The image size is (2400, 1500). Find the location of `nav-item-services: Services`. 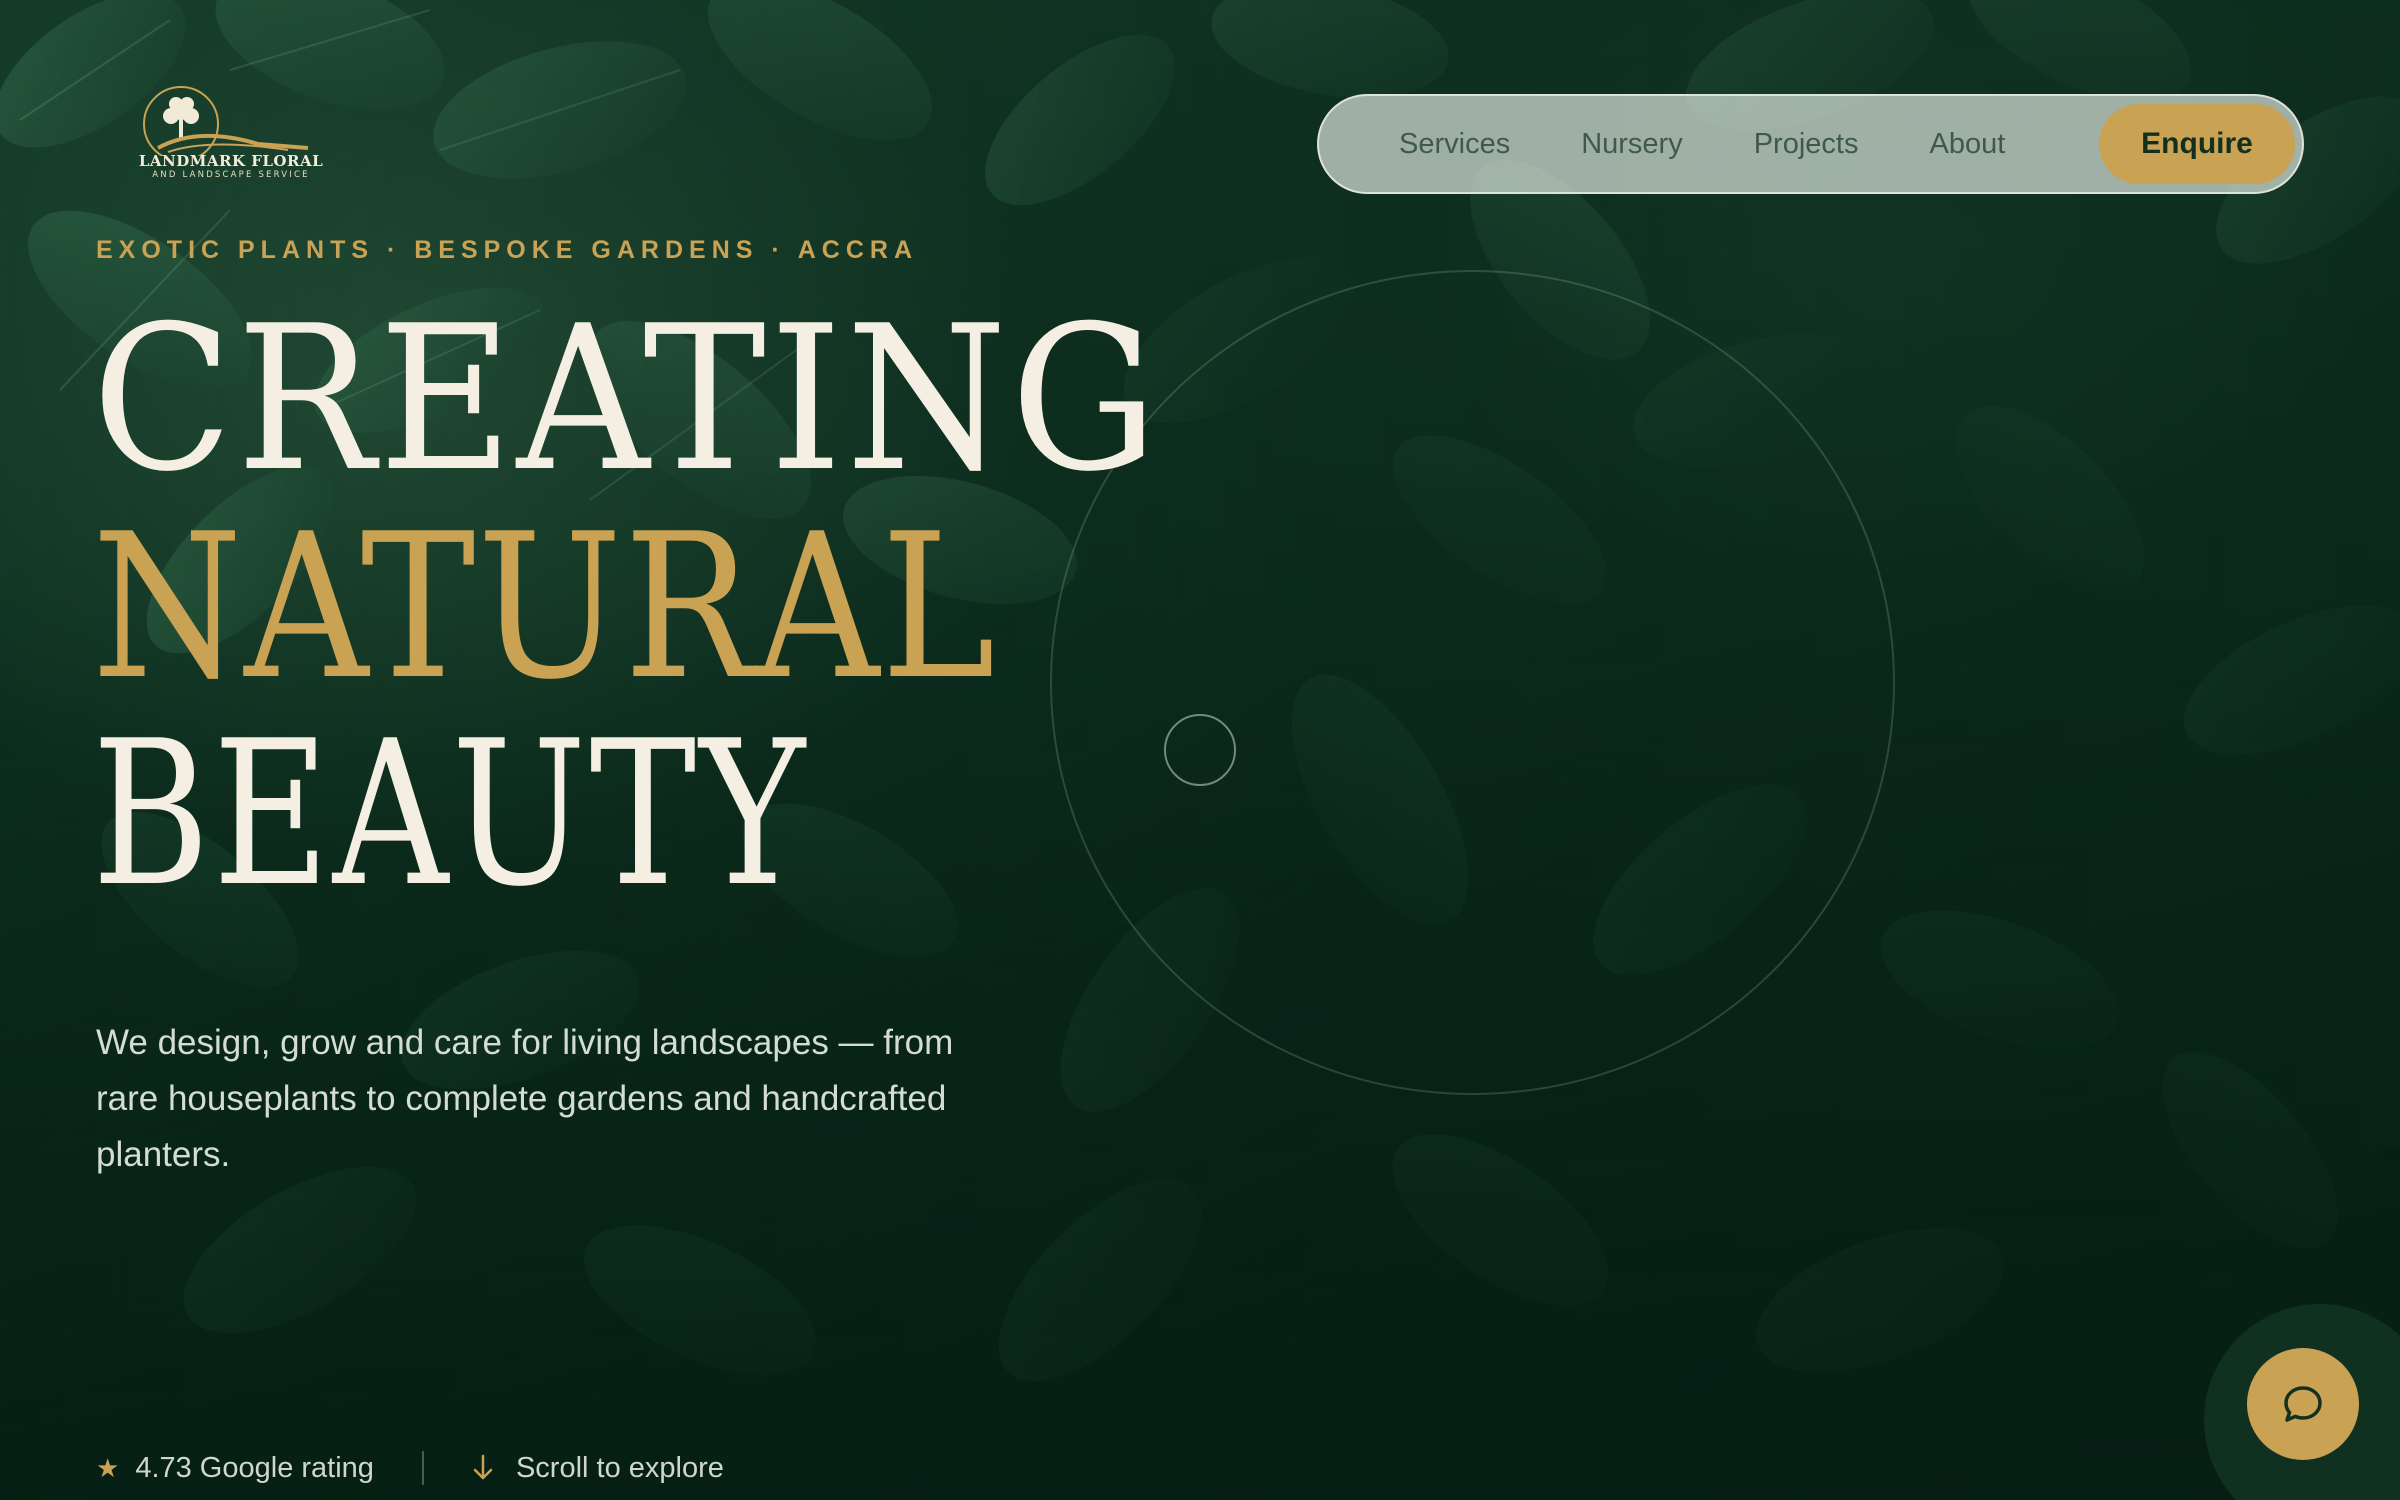

nav-item-services: Services is located at coordinates (1454, 144).